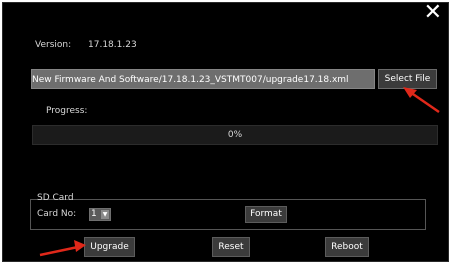  I want to click on select-file-button: Select File, so click(407, 79).